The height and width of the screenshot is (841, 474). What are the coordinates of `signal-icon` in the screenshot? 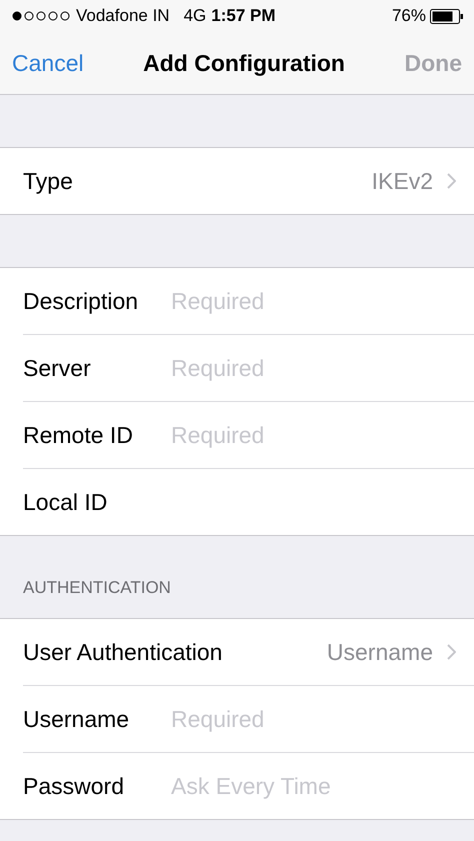 It's located at (41, 16).